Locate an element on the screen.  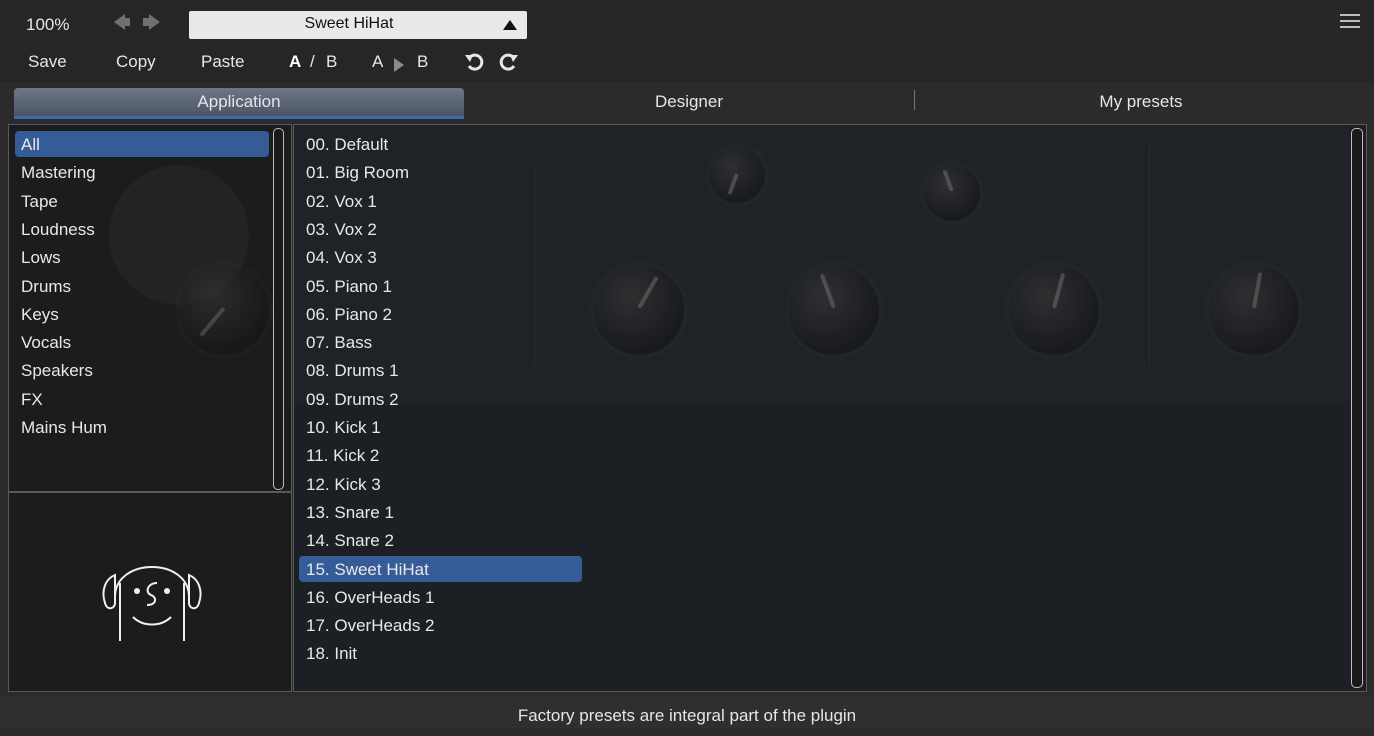
category-item: Speakers is located at coordinates (57, 371).